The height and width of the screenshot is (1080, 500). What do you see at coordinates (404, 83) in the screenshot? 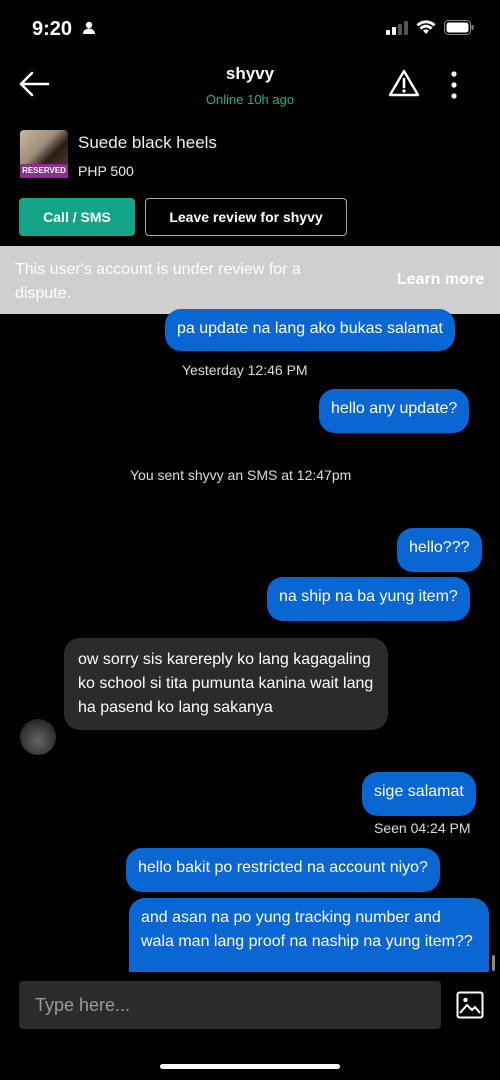
I see `warning-icon` at bounding box center [404, 83].